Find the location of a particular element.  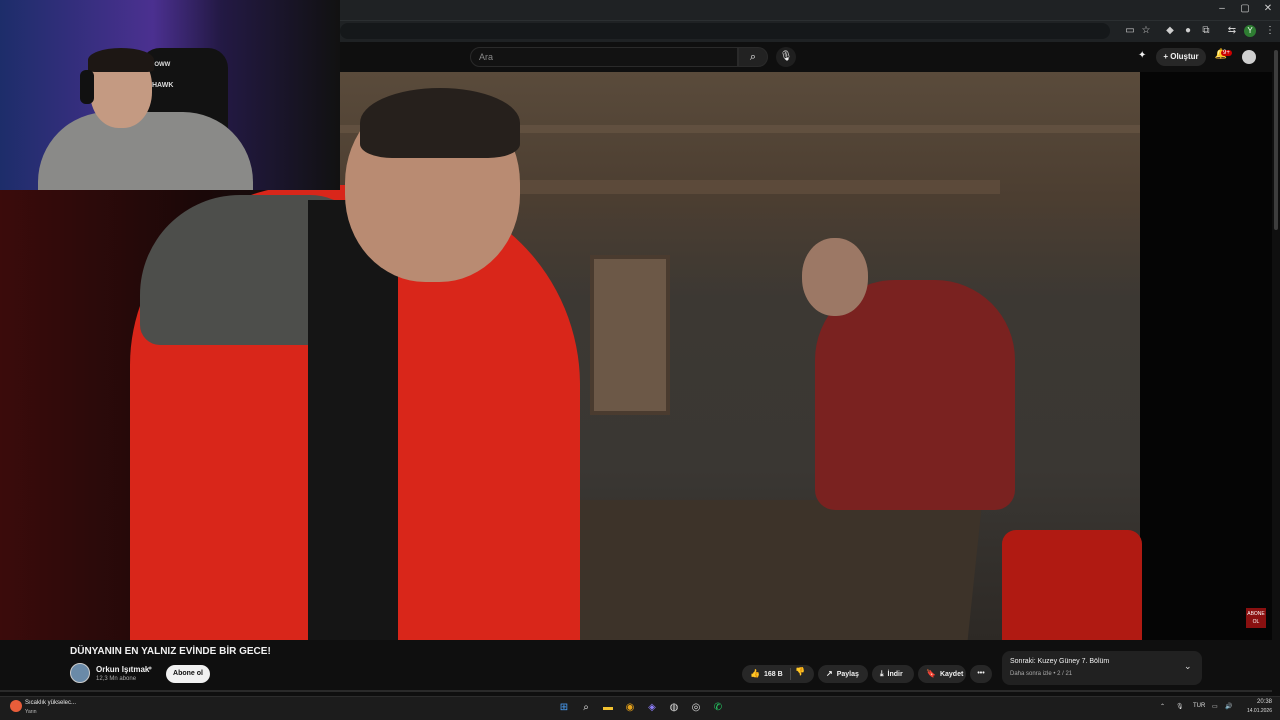

bookmark-star-icon: ☆ is located at coordinates (1146, 31).